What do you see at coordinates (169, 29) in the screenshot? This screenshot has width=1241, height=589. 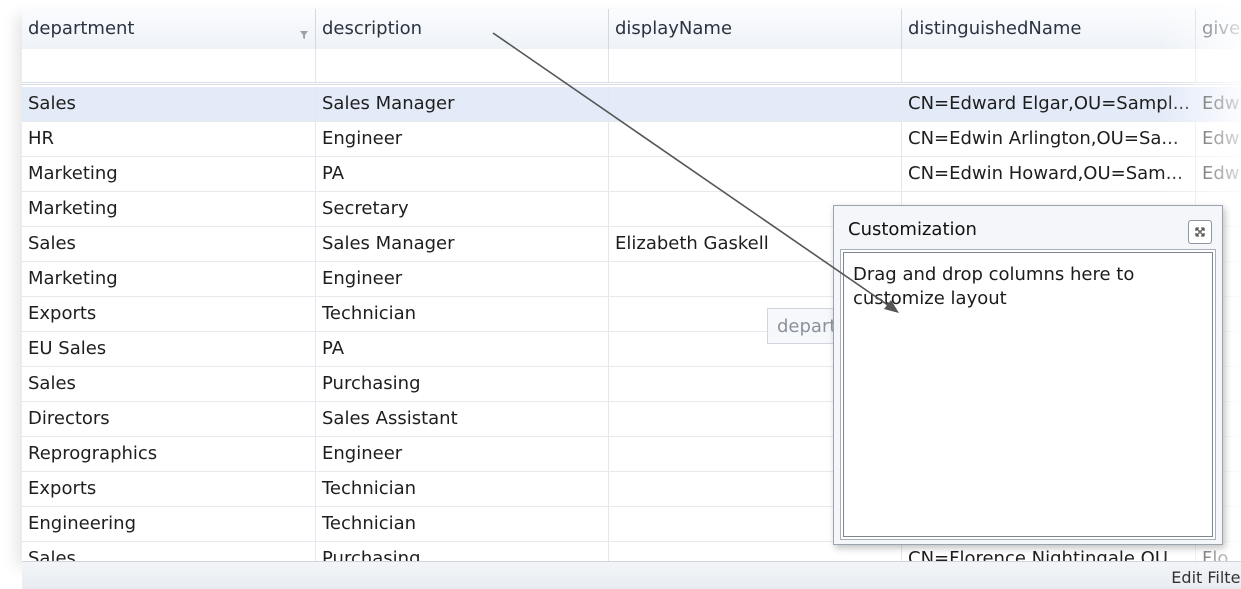 I see `column-header-department: department` at bounding box center [169, 29].